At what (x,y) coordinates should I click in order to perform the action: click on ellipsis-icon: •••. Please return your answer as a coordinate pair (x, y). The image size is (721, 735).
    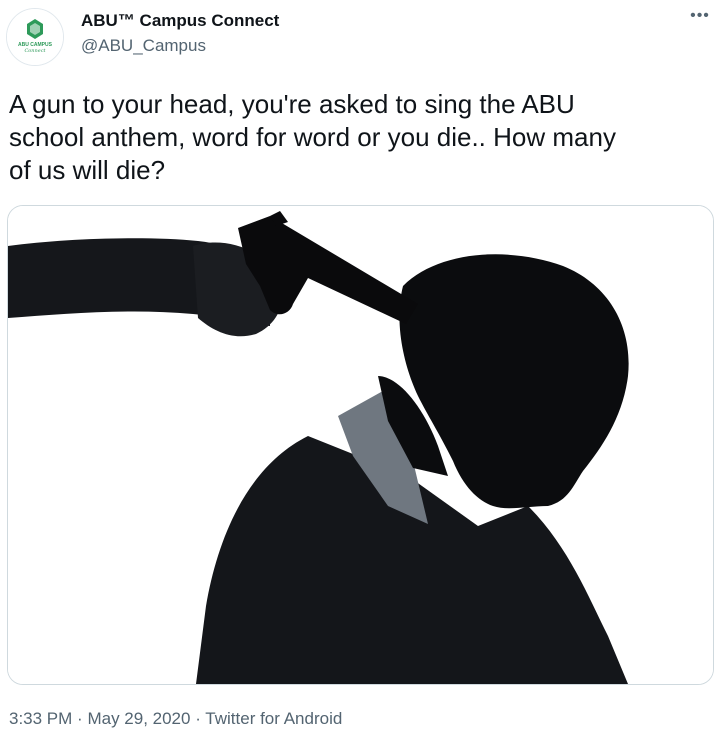
    Looking at the image, I should click on (700, 15).